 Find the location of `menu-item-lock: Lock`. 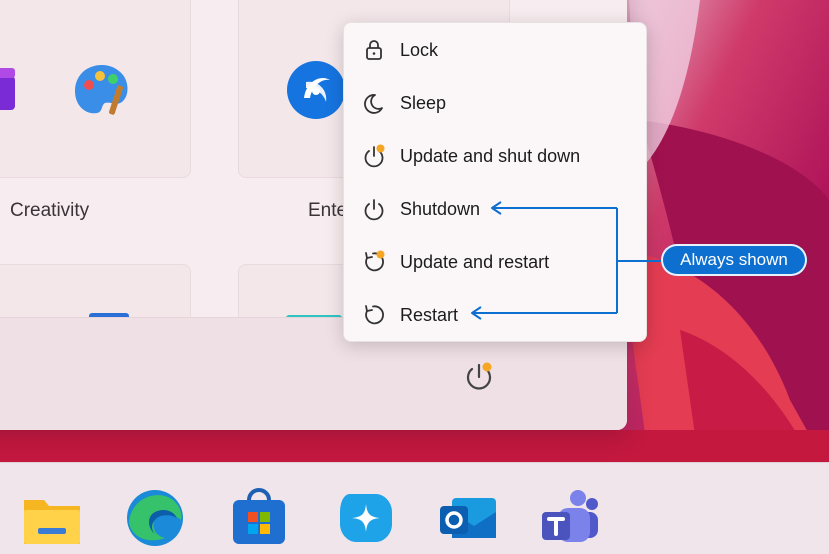

menu-item-lock: Lock is located at coordinates (495, 50).